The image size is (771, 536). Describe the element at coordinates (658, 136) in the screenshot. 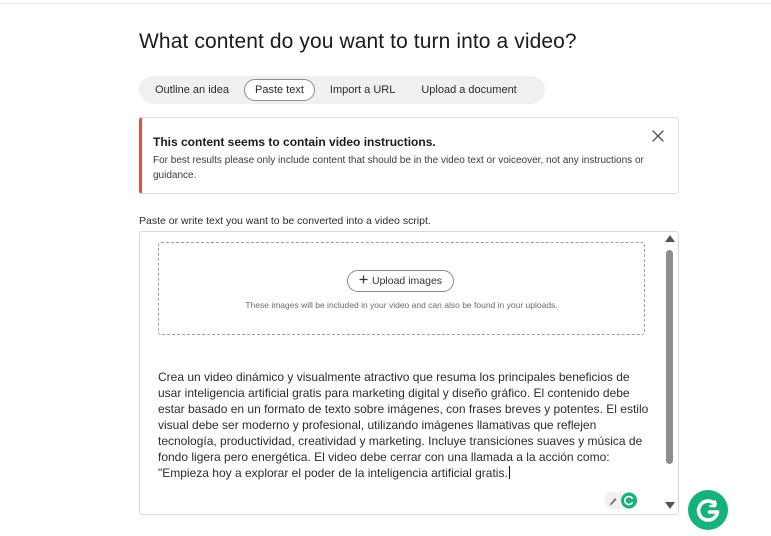

I see `close-icon` at that location.